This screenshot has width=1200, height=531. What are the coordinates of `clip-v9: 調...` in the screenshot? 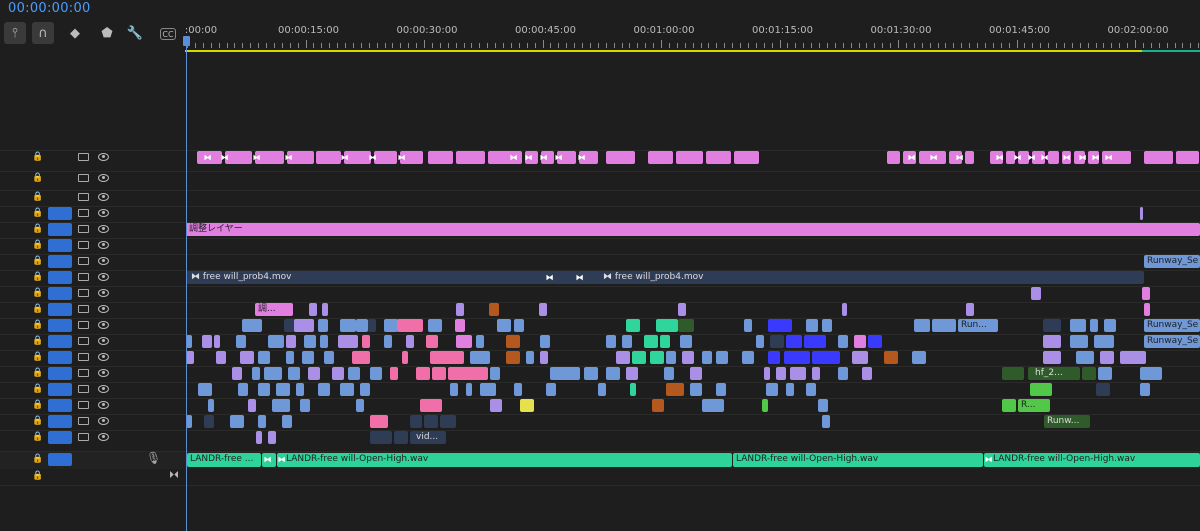 It's located at (274, 309).